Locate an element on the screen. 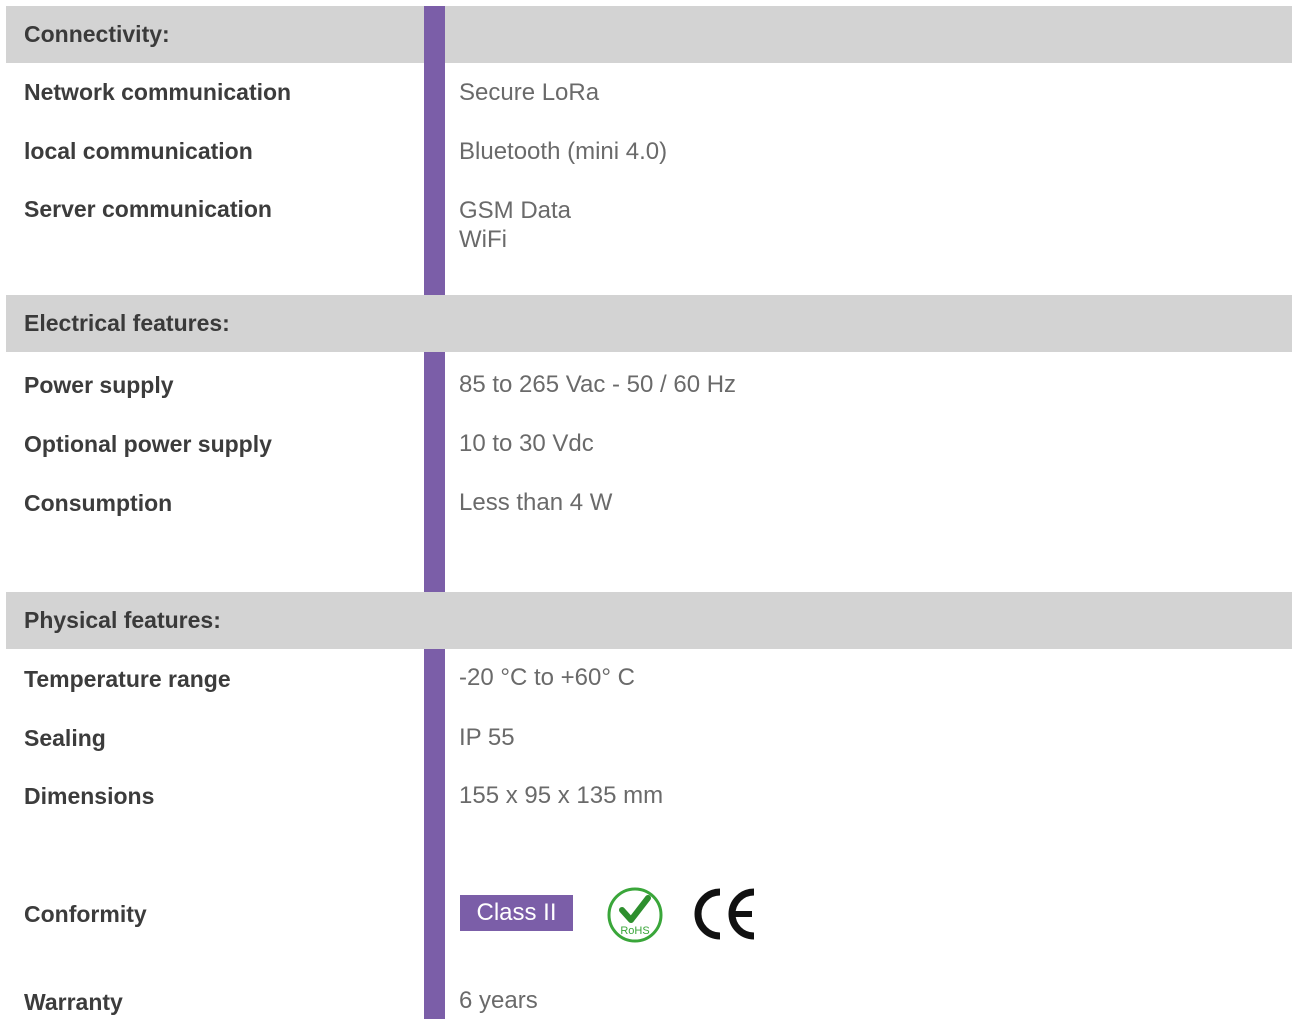 This screenshot has width=1292, height=1019. row-label: Temperature range is located at coordinates (127, 679).